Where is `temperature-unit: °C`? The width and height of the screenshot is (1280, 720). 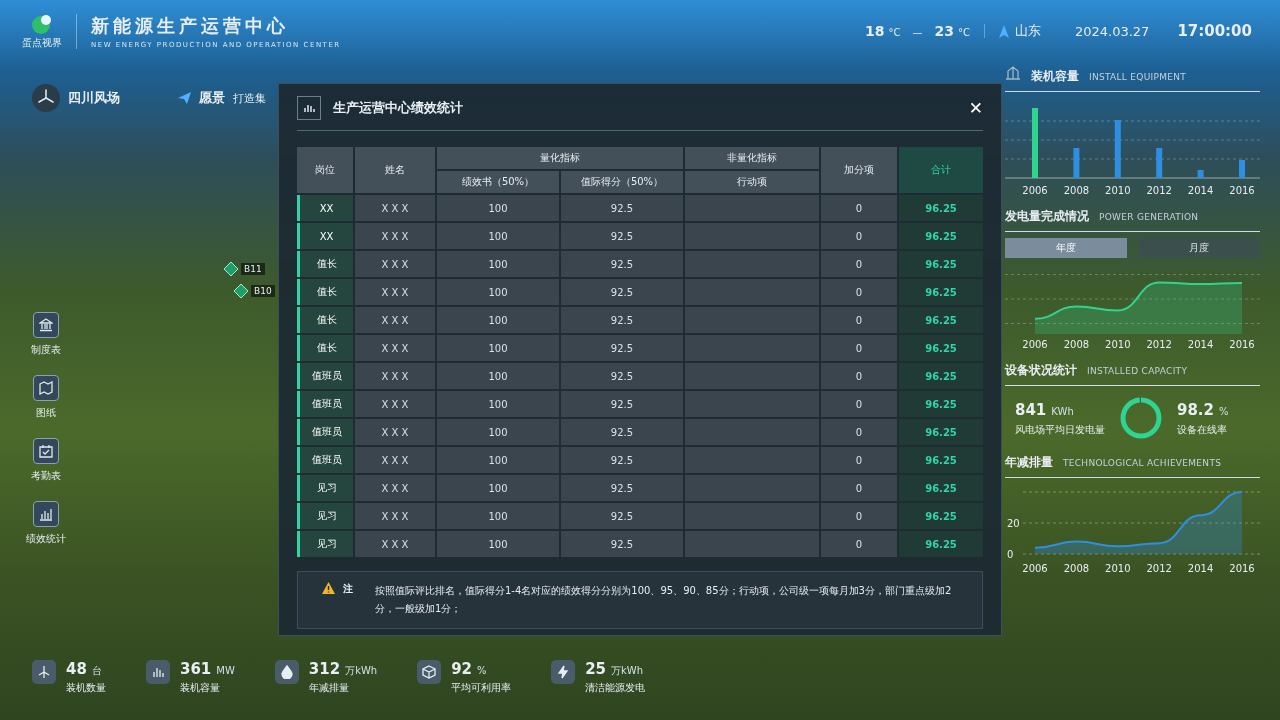
temperature-unit: °C is located at coordinates (894, 32).